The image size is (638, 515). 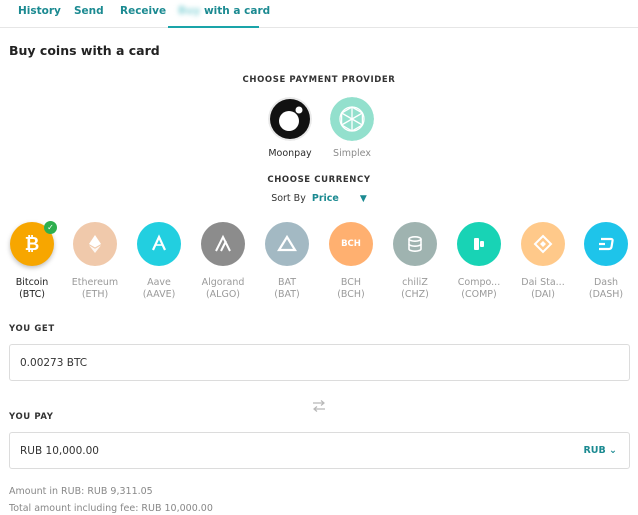 I want to click on coin-symbol: (BTC), so click(x=32, y=294).